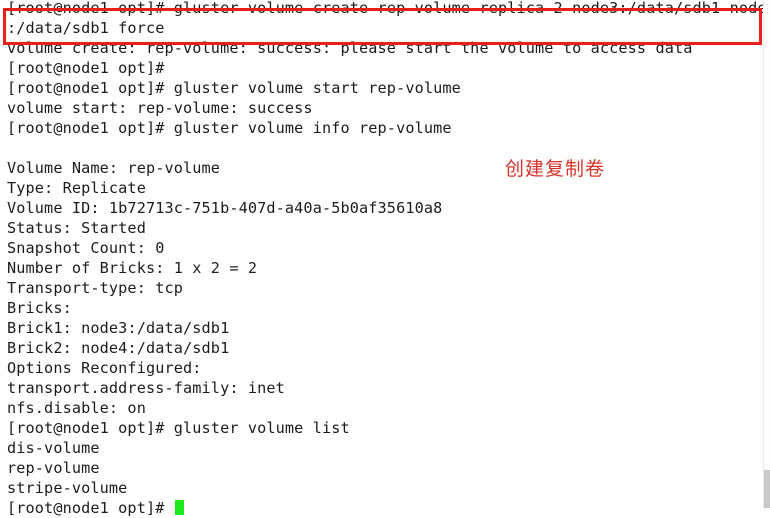  Describe the element at coordinates (53, 448) in the screenshot. I see `terminal-line: dis-volume` at that location.